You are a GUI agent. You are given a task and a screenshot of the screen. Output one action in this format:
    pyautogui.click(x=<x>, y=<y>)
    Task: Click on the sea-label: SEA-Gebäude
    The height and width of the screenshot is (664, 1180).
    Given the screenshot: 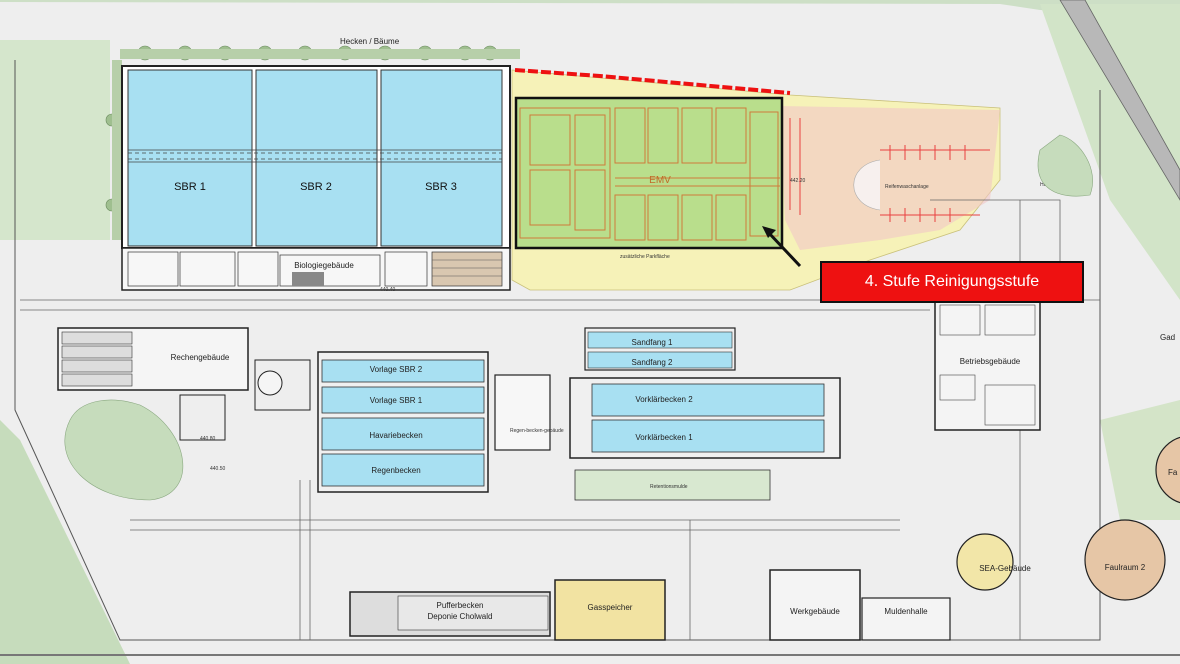 What is the action you would take?
    pyautogui.click(x=1005, y=568)
    